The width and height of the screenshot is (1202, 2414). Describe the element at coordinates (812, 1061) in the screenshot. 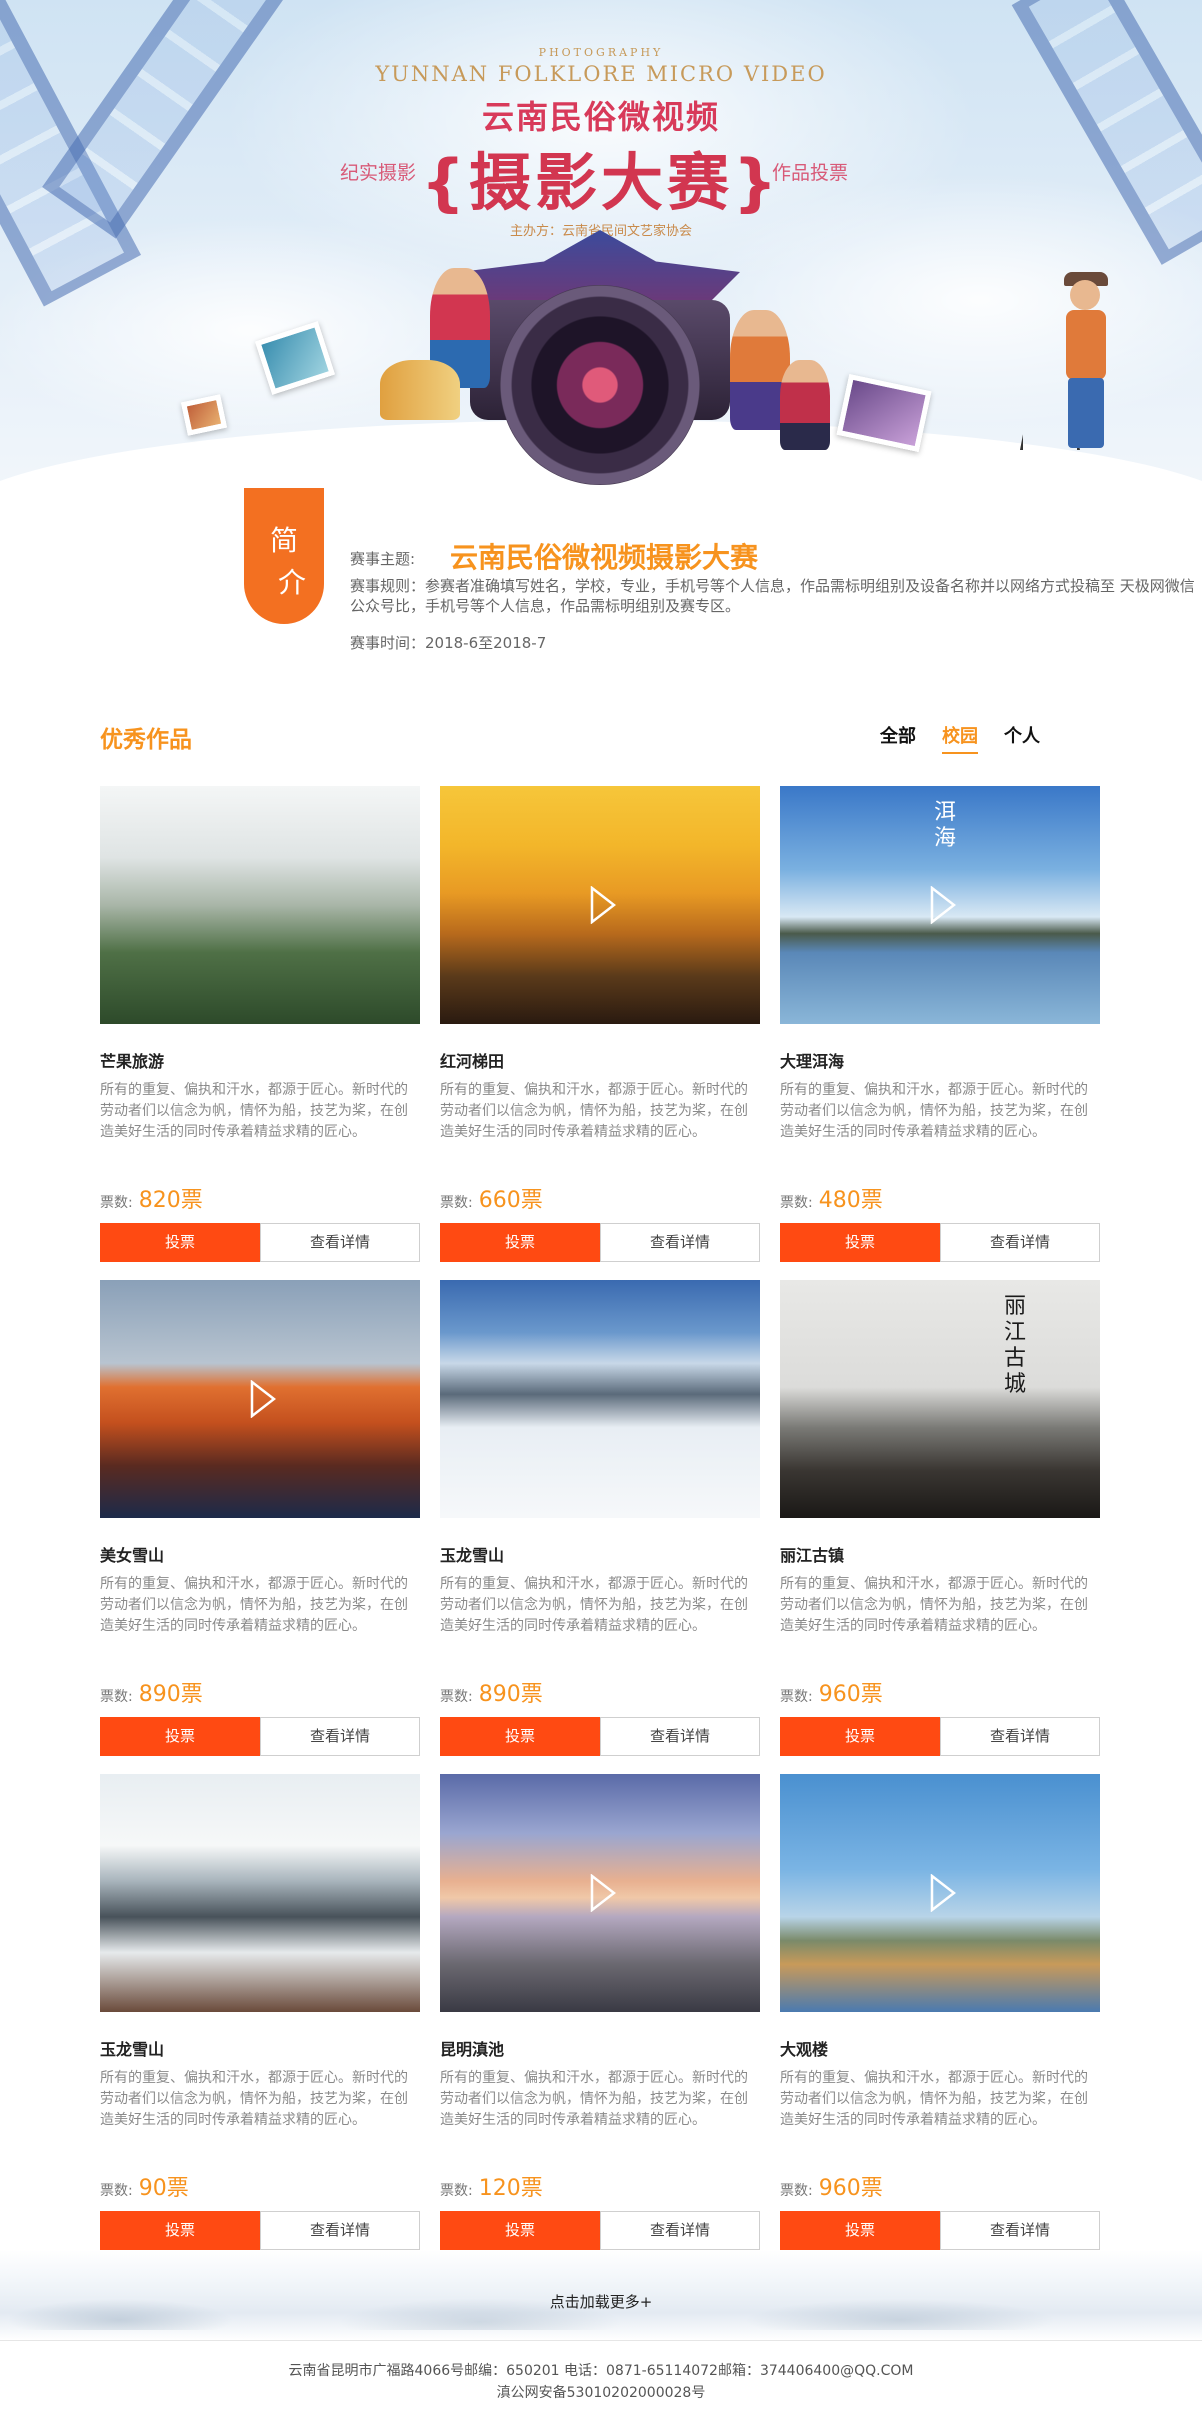

I see `work-title: 大理洱海` at that location.